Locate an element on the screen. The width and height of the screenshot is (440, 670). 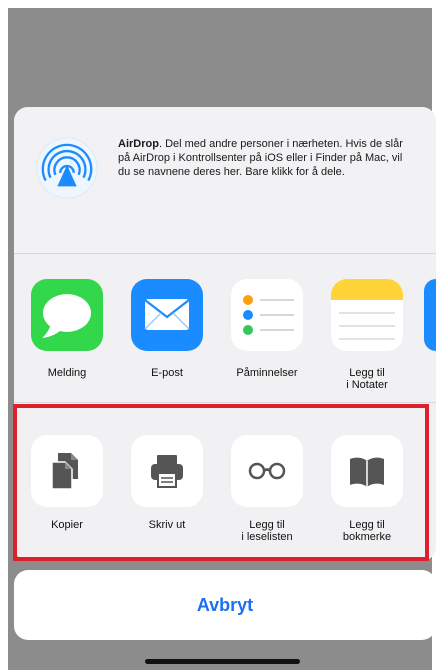
airdrop-icon is located at coordinates (67, 168).